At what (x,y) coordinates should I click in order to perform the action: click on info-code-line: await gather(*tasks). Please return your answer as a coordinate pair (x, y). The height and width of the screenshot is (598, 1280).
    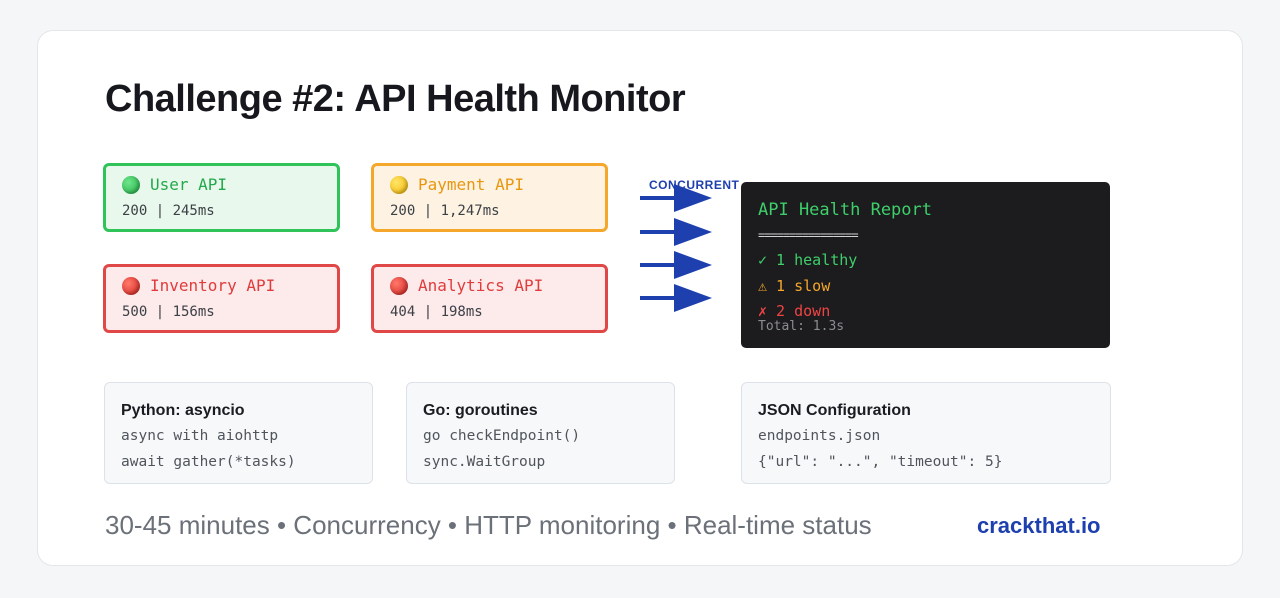
    Looking at the image, I should click on (208, 462).